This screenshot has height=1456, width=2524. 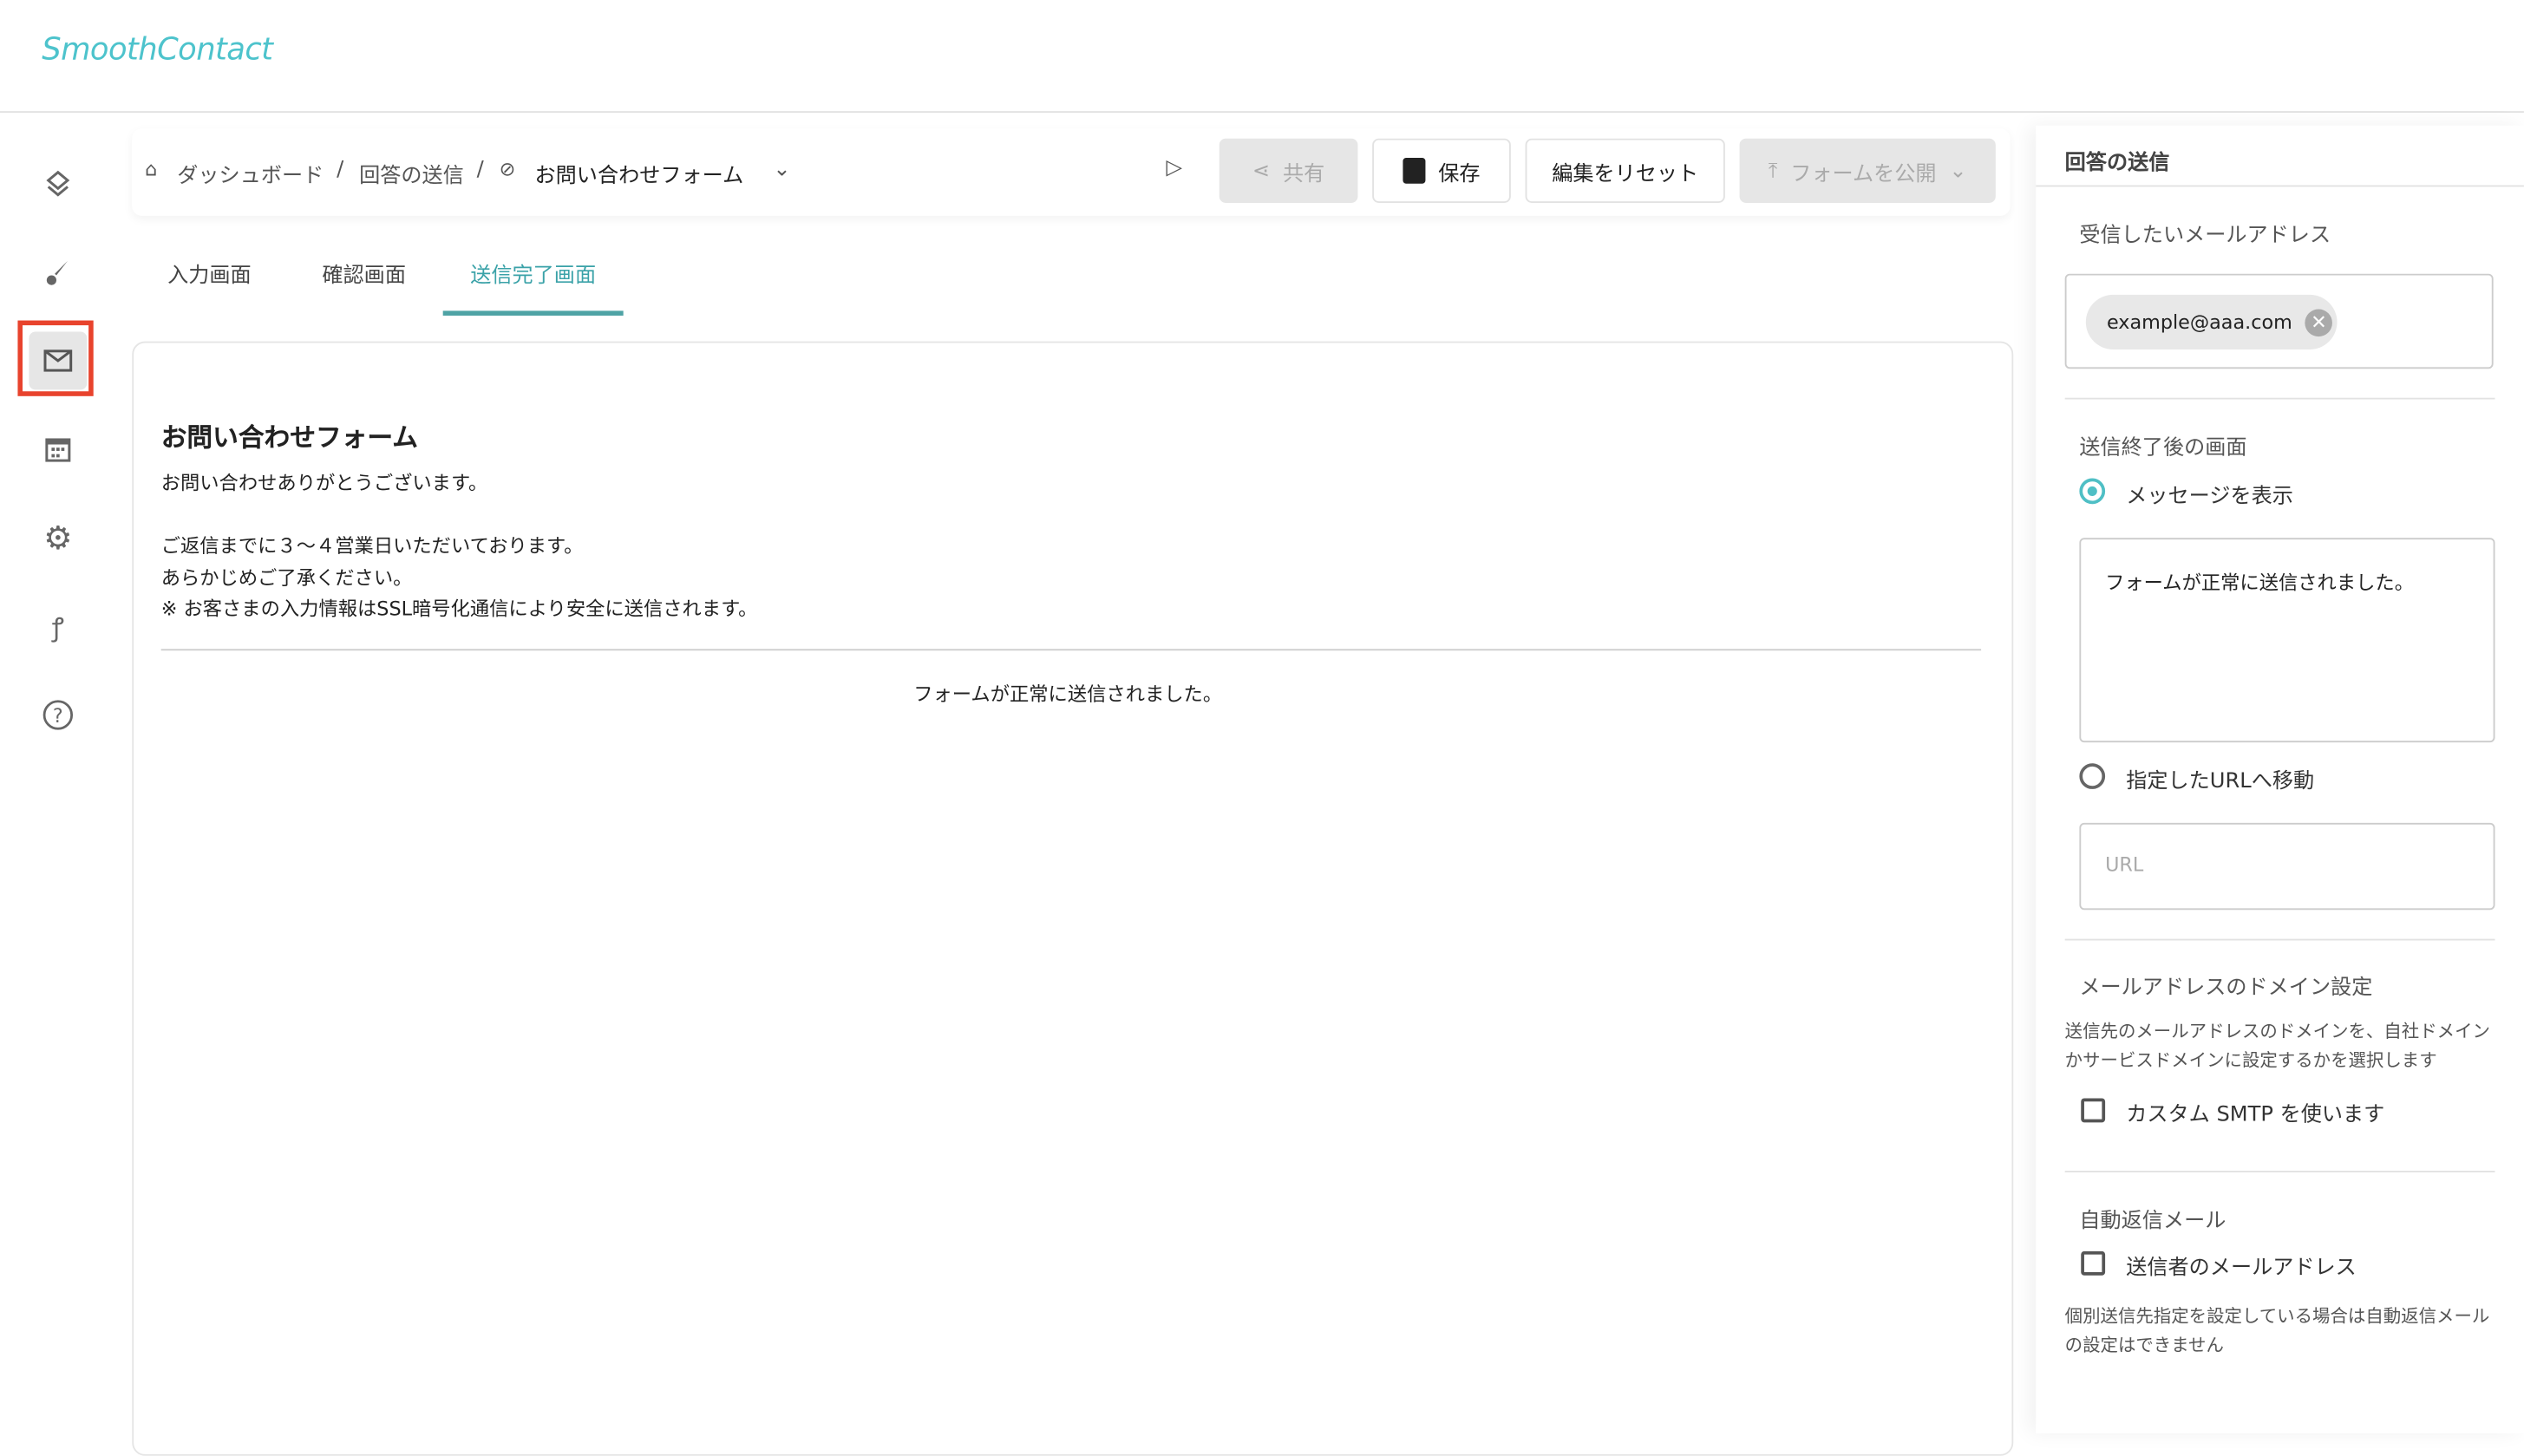 What do you see at coordinates (1868, 170) in the screenshot?
I see `publish-button: ⤒ フォームを公開 ⌄` at bounding box center [1868, 170].